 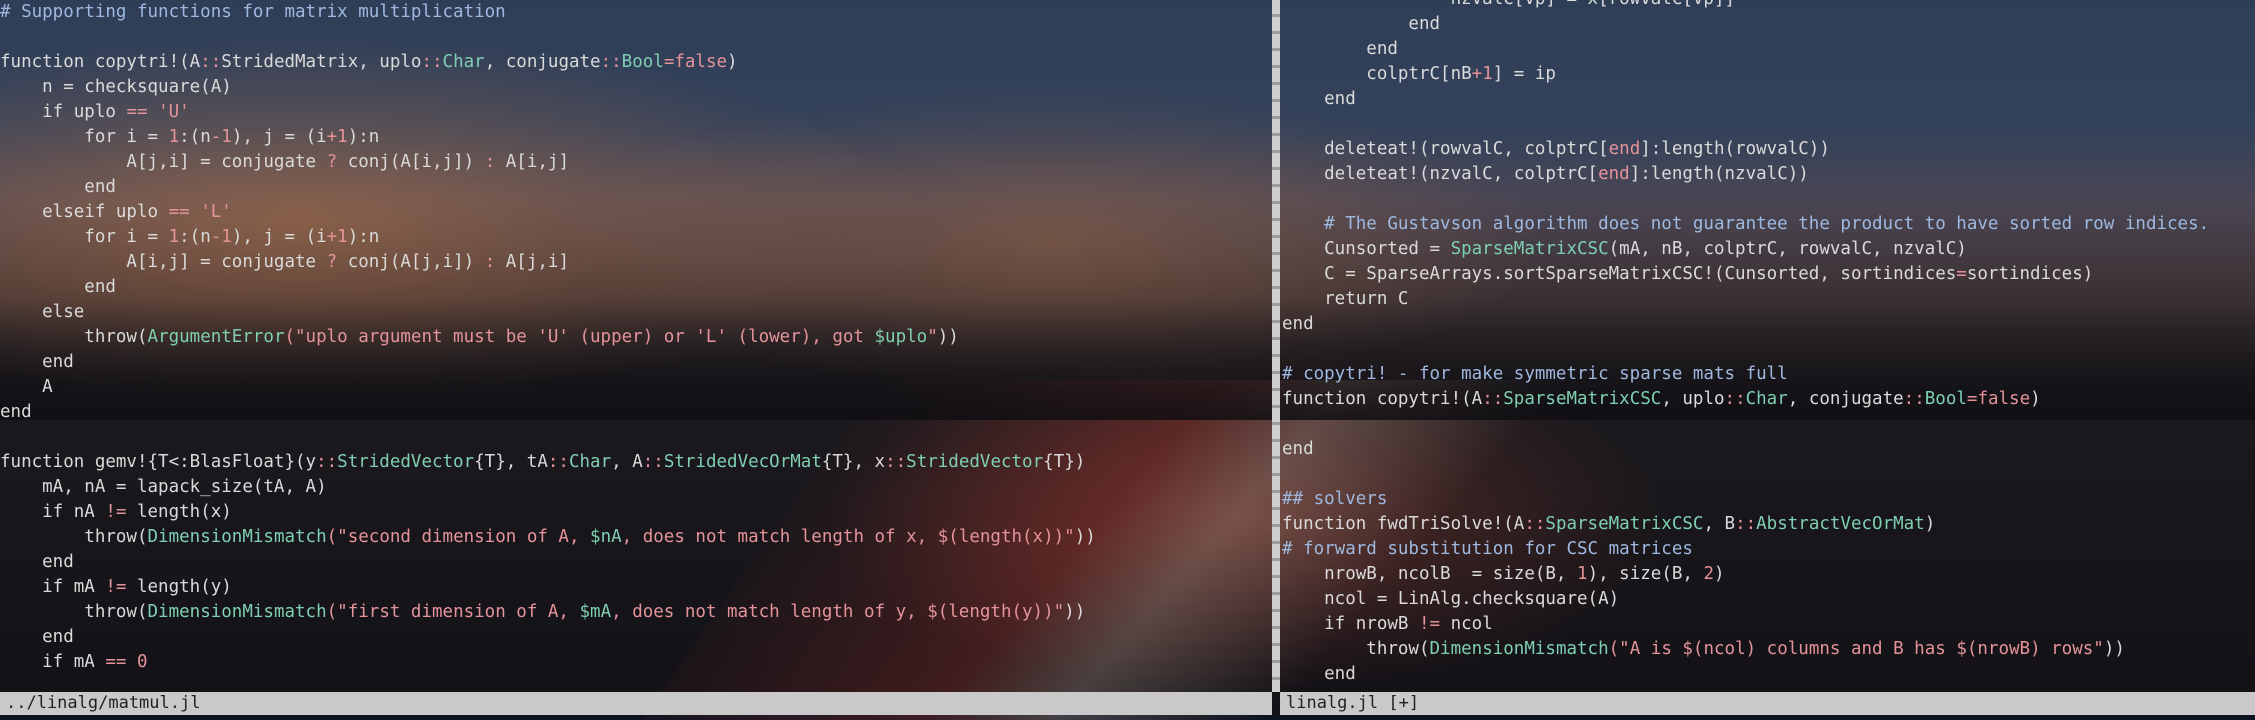 What do you see at coordinates (635, 512) in the screenshot?
I see `code-line: if nA != length(x)` at bounding box center [635, 512].